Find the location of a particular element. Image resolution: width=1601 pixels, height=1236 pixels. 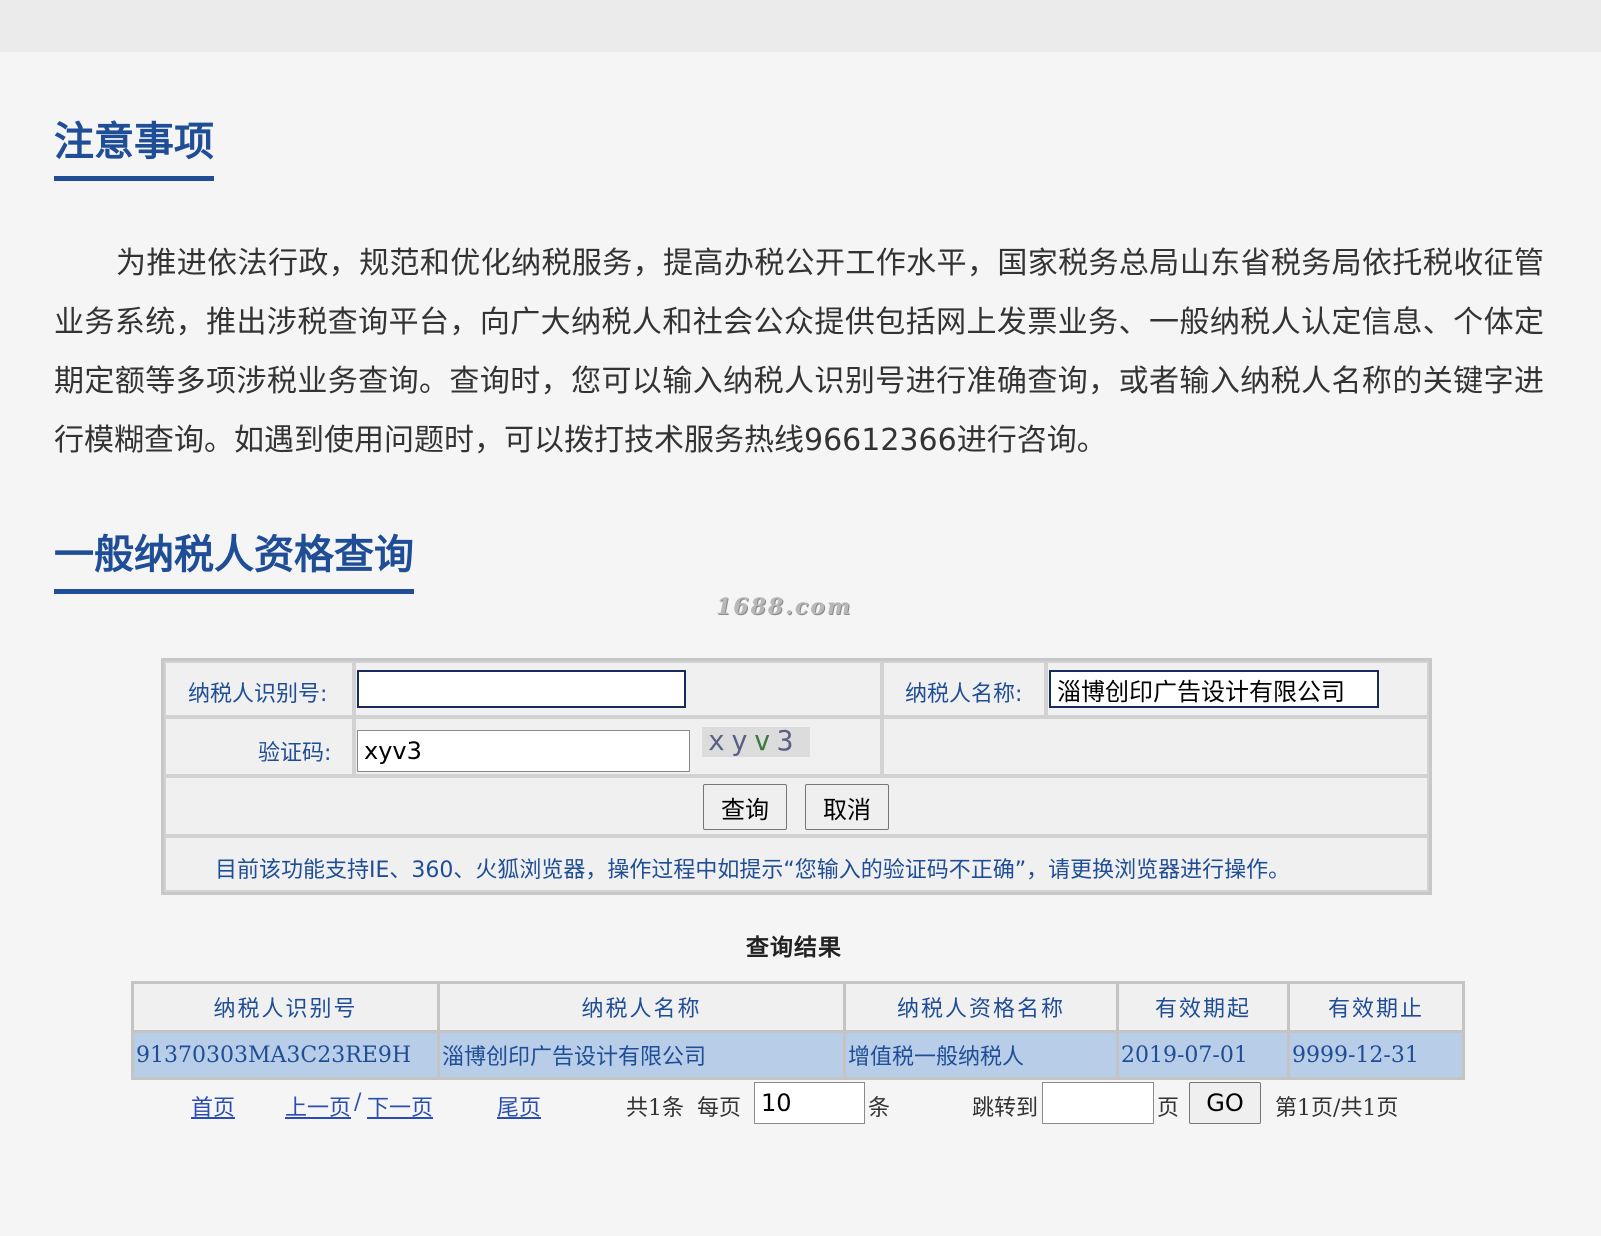

taxpayer-id-label: 纳税人识别号: is located at coordinates (258, 694).